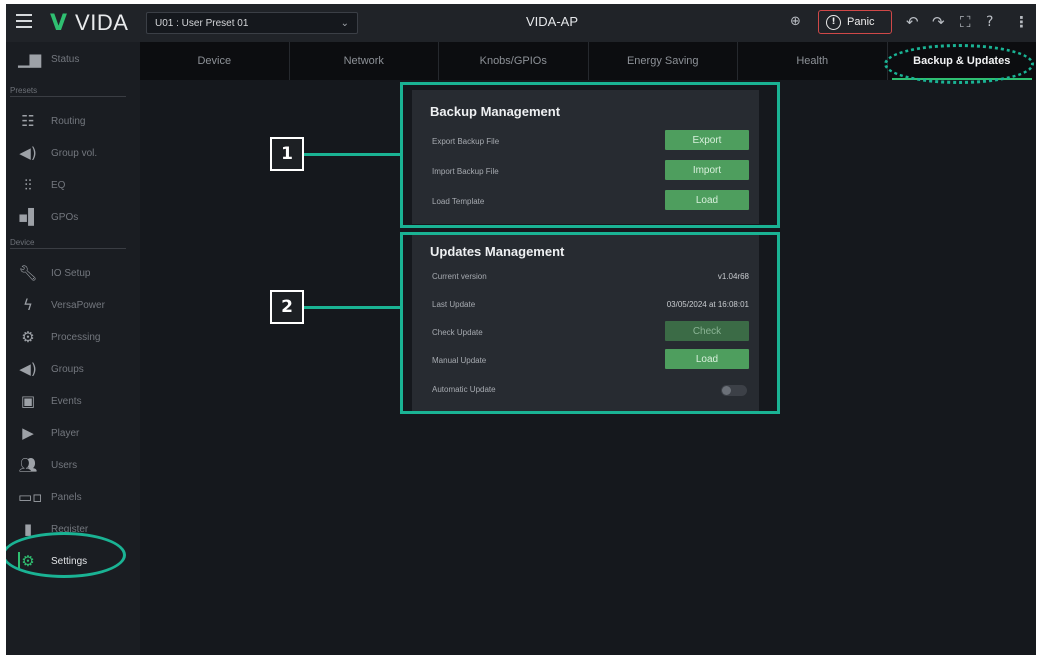 This screenshot has width=1040, height=660. I want to click on panic-button: ! Panic, so click(855, 22).